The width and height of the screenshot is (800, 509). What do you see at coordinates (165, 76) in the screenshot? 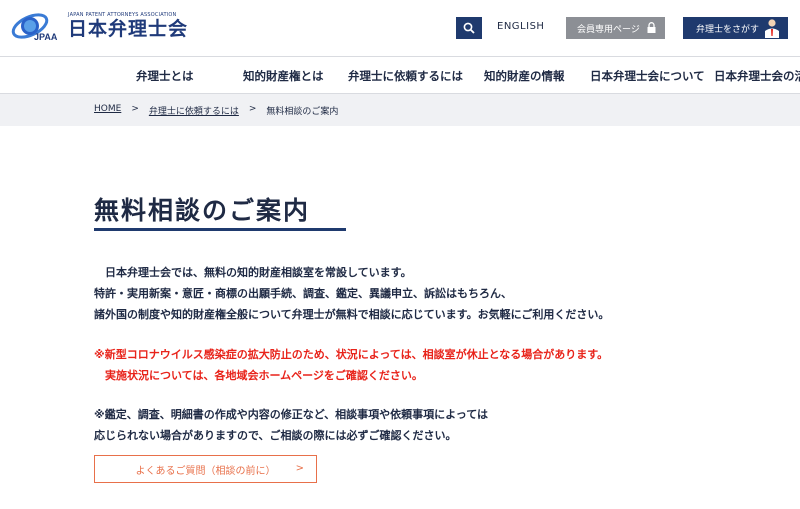
I see `nav-item-about-attorney: 弁理士とは` at bounding box center [165, 76].